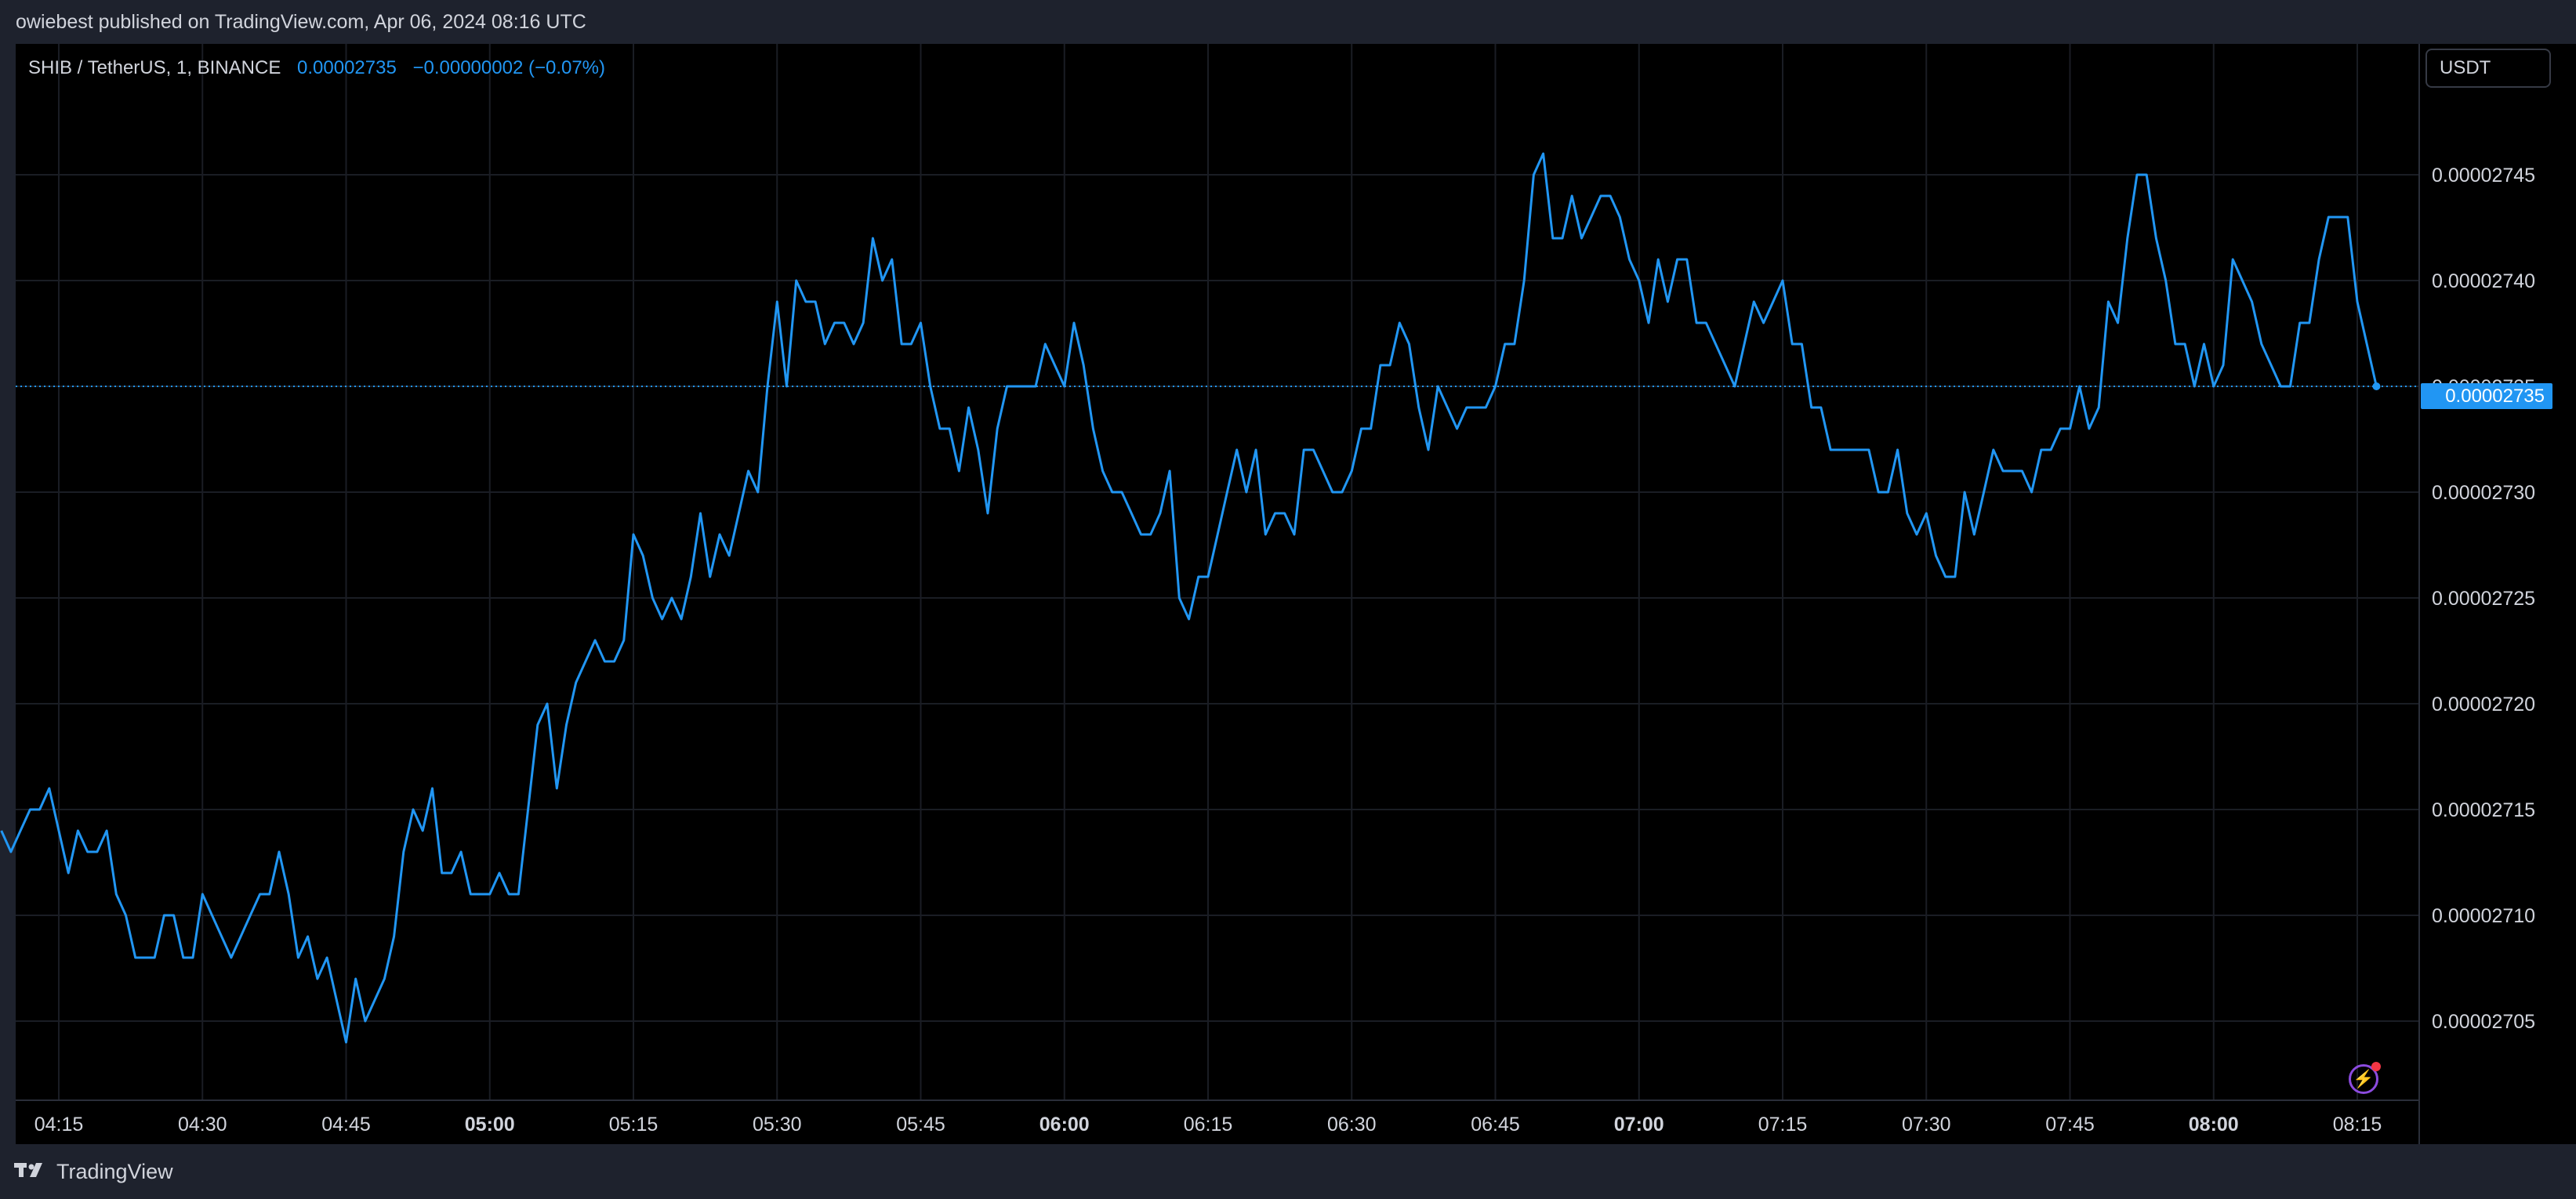 The image size is (2576, 1199). What do you see at coordinates (778, 1125) in the screenshot?
I see `x-tick-label: 05:30` at bounding box center [778, 1125].